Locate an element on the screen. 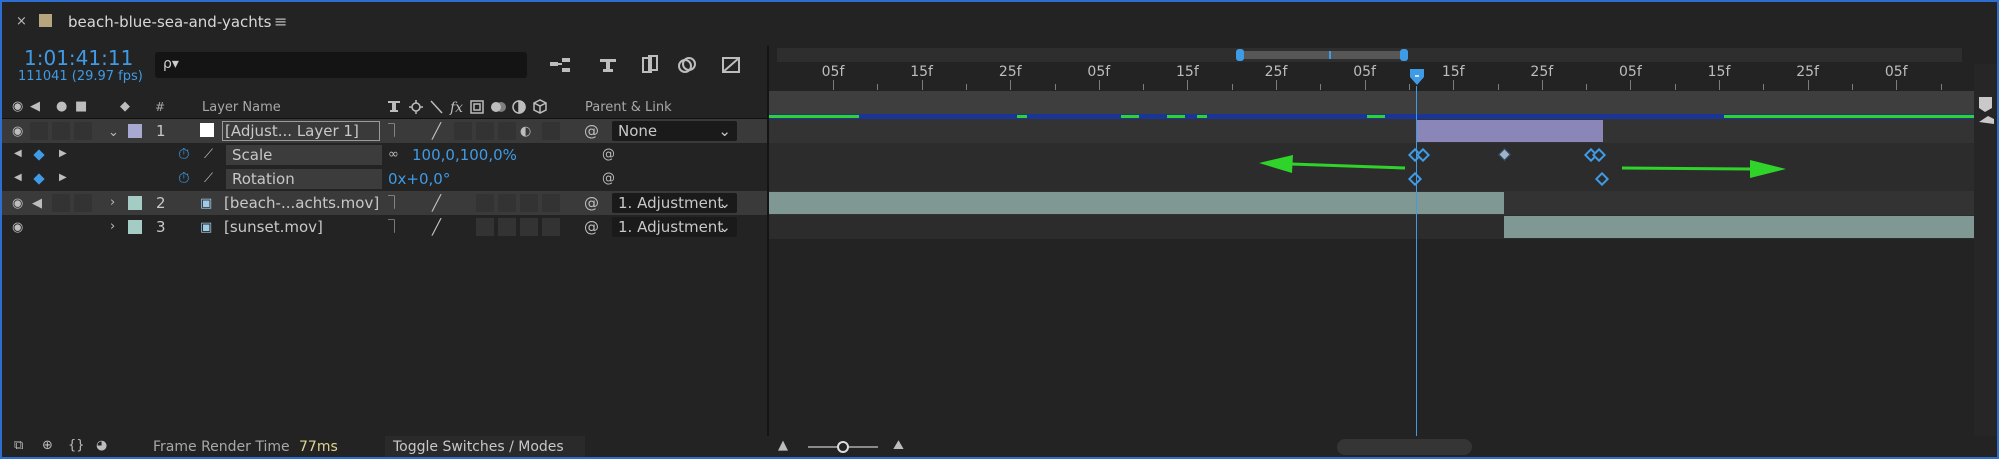 Image resolution: width=1999 pixels, height=459 pixels. search-input: ρ▾ is located at coordinates (341, 65).